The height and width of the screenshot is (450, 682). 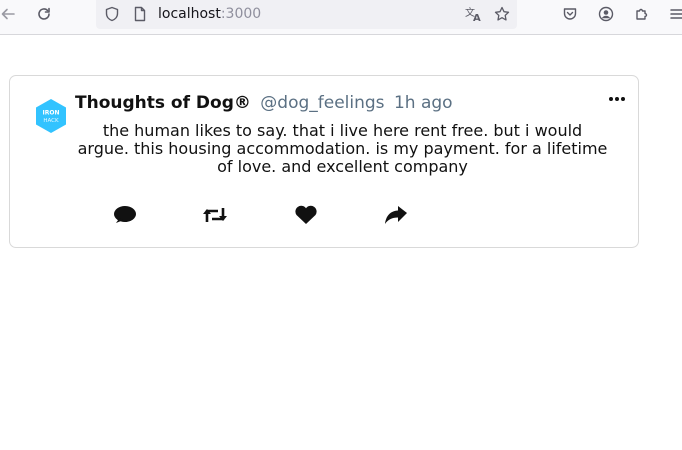 I want to click on translate-icon: 文A, so click(x=474, y=14).